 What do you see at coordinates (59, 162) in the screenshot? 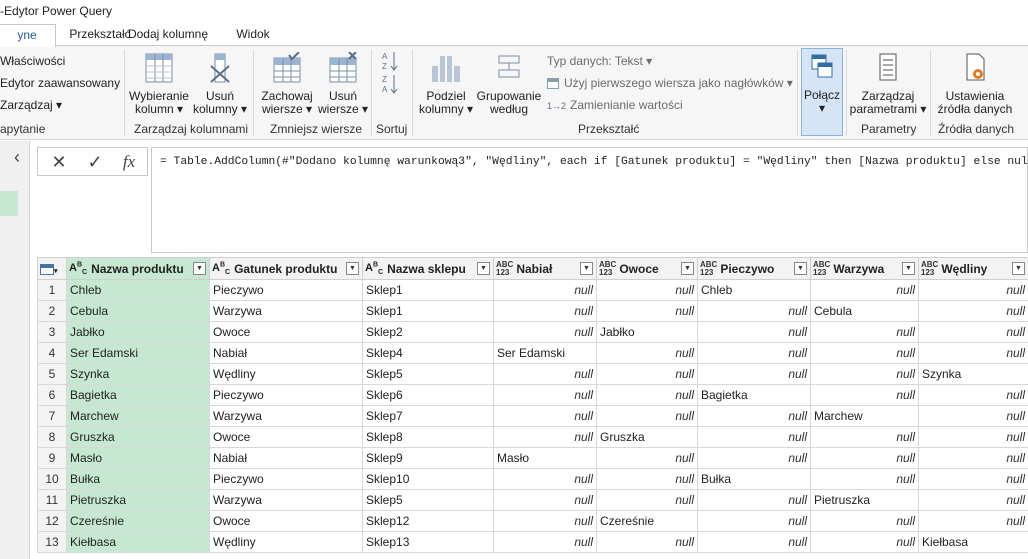
I see `cancel-icon: ✕` at bounding box center [59, 162].